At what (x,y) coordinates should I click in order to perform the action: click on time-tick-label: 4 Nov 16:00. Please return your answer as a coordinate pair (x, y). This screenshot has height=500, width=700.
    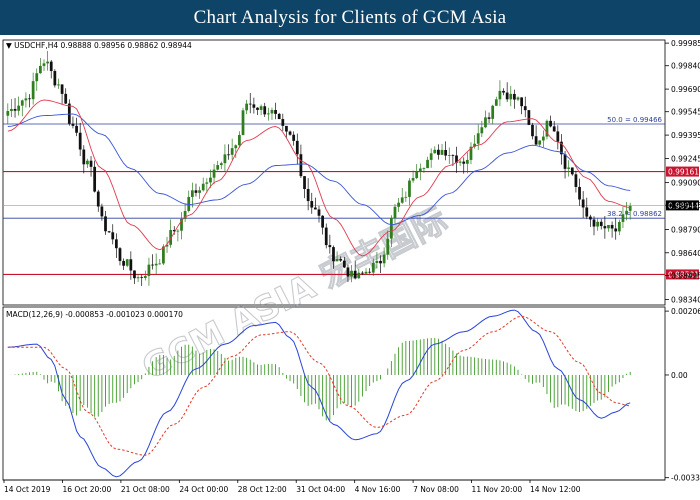
    Looking at the image, I should click on (378, 489).